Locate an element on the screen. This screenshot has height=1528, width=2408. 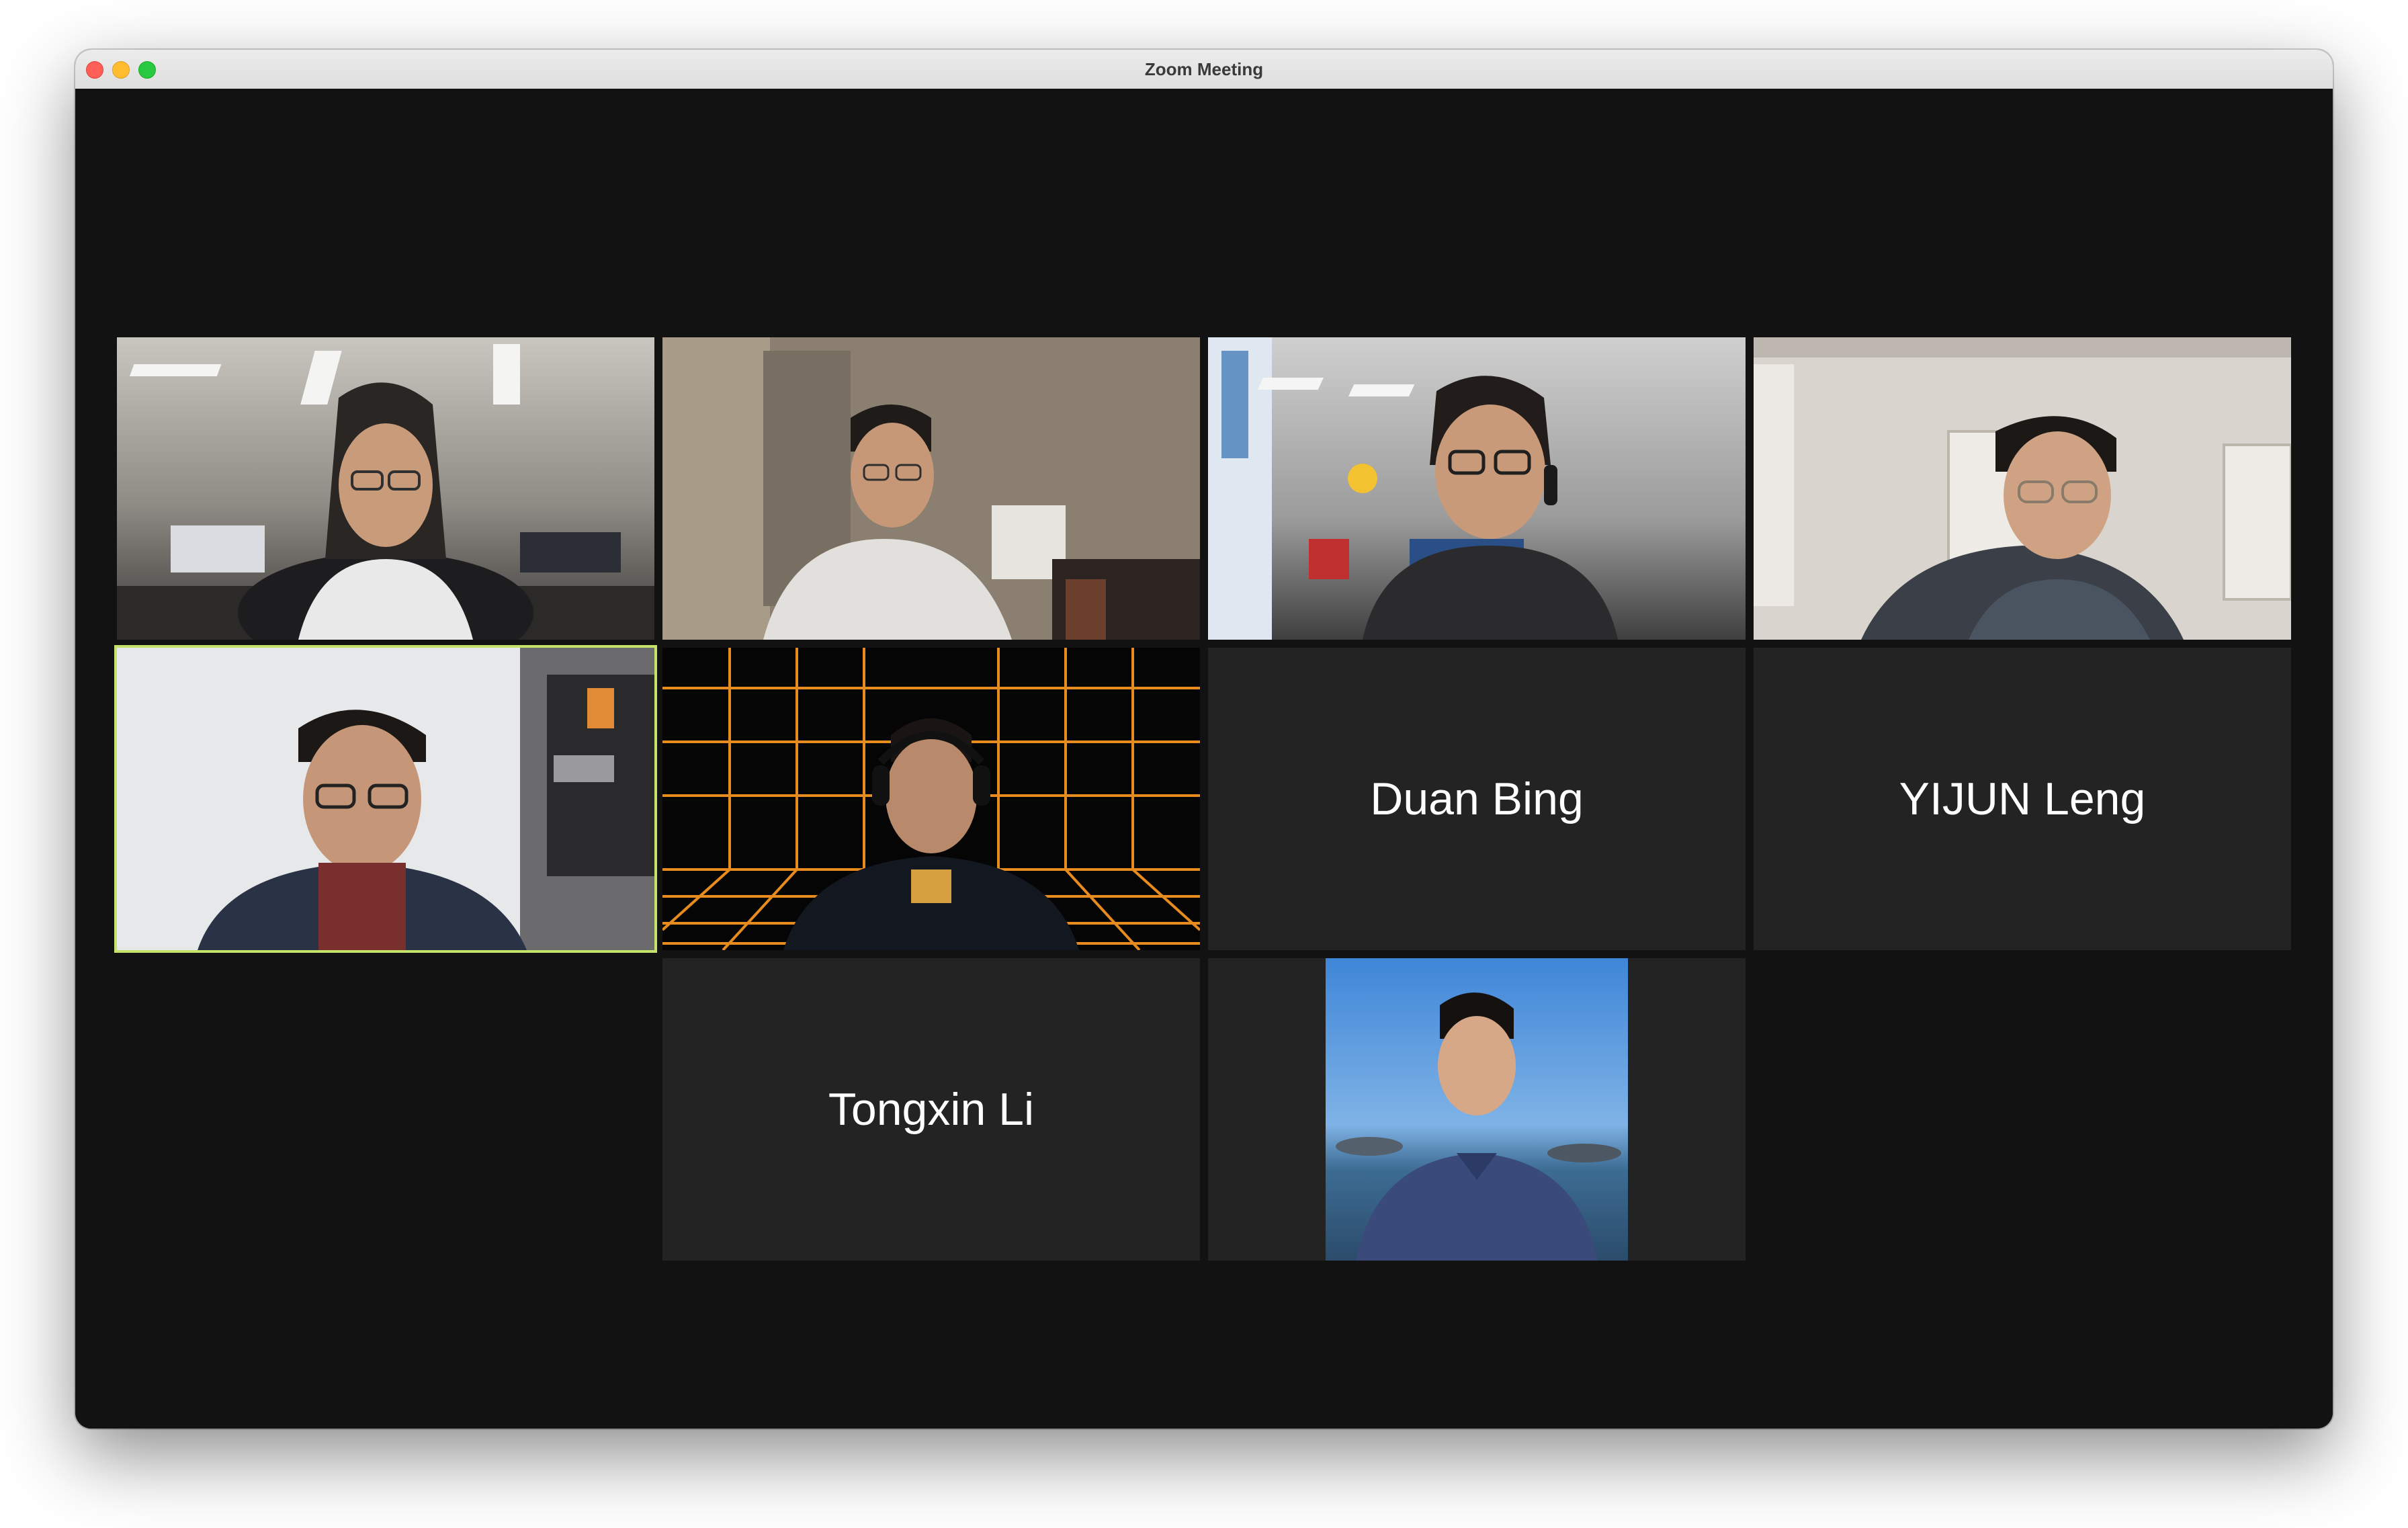
whiteboard-office-video-feed is located at coordinates (385, 799).